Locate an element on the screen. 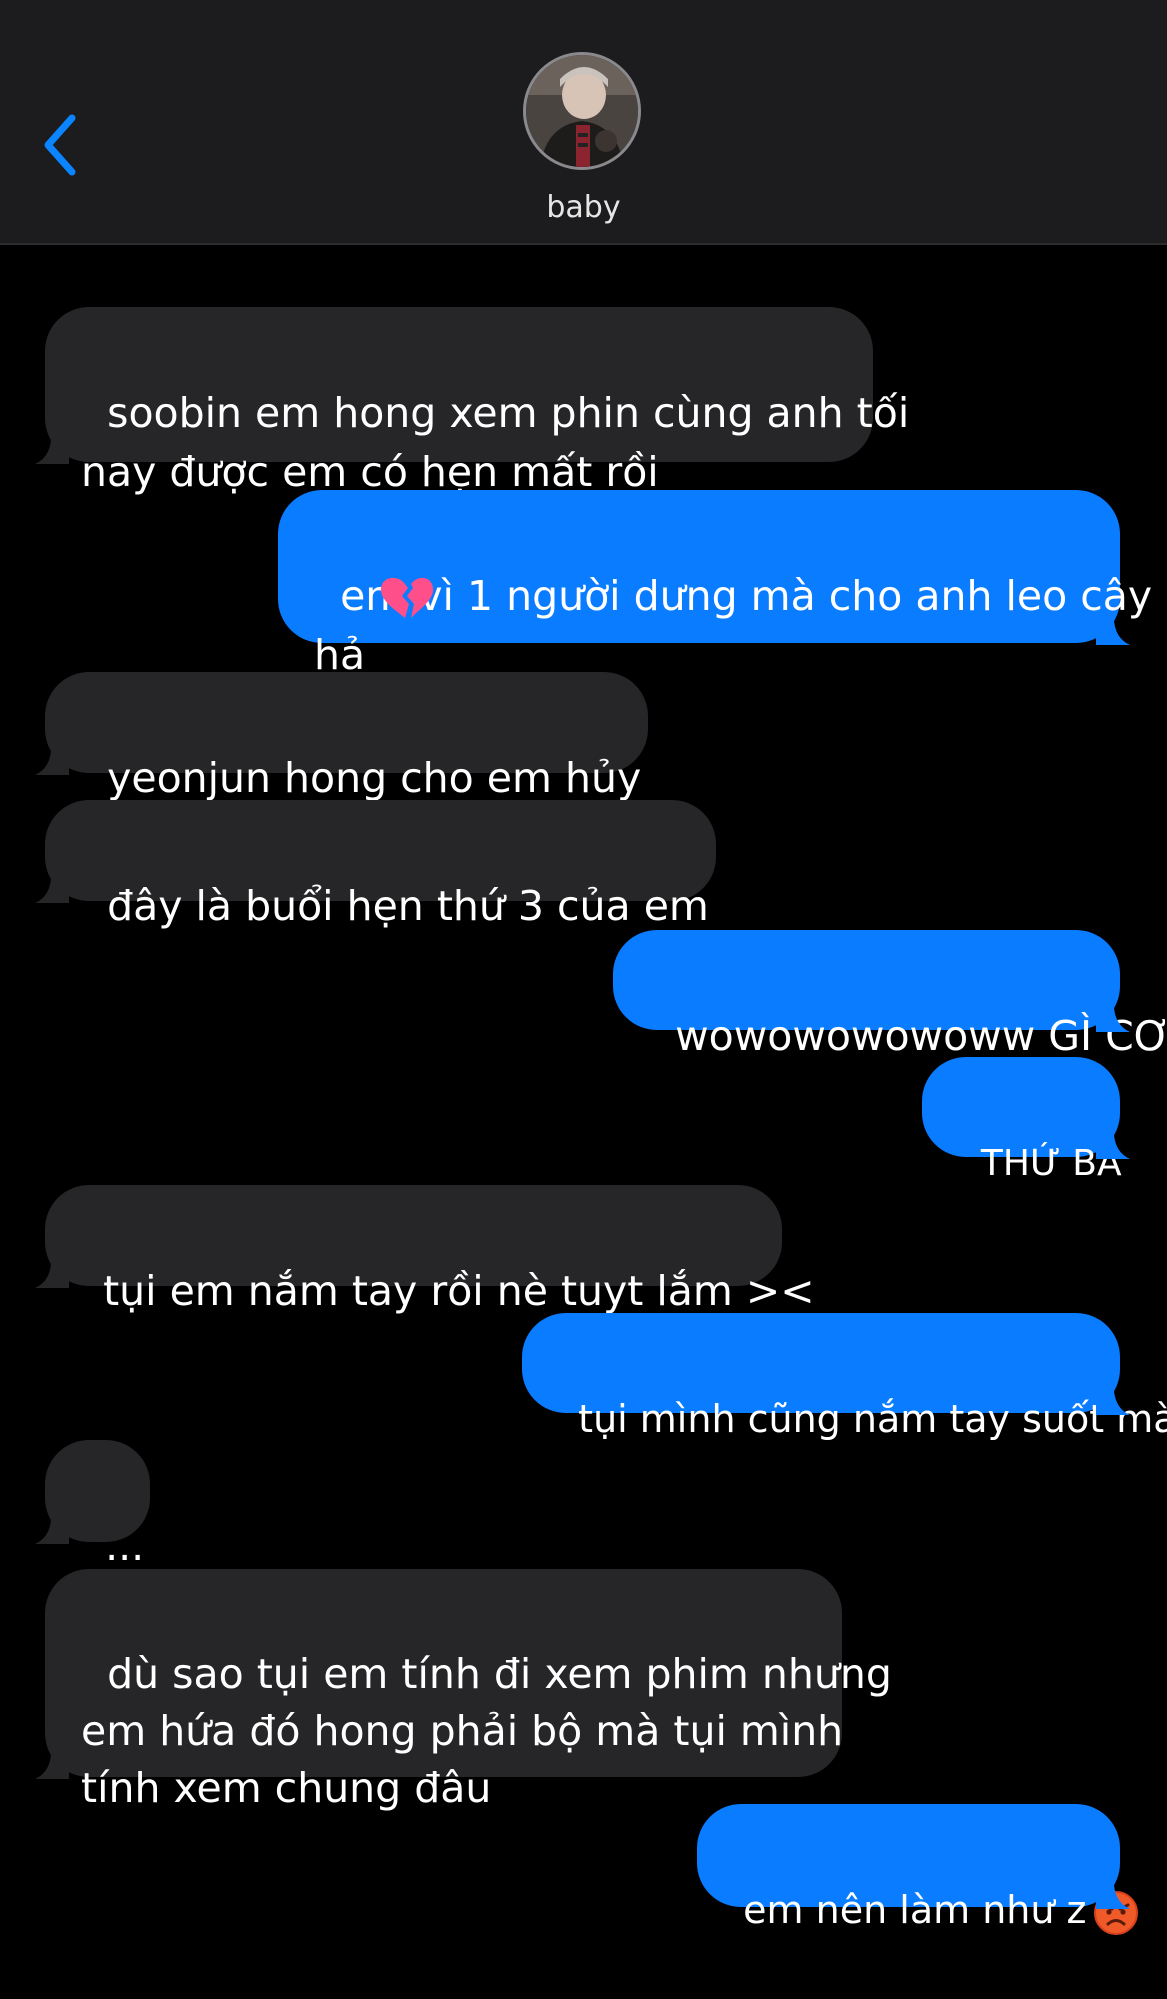 This screenshot has width=1167, height=1999. incoming-message: đây là buổi hẹn thứ 3 của em is located at coordinates (375, 865).